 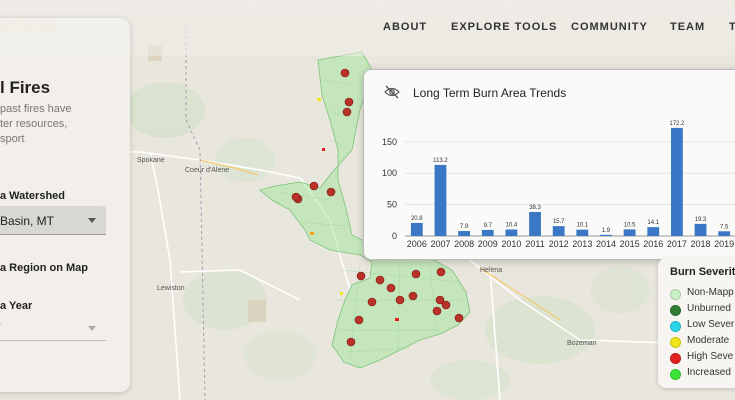 What do you see at coordinates (417, 244) in the screenshot?
I see `x-tick-label: 2006` at bounding box center [417, 244].